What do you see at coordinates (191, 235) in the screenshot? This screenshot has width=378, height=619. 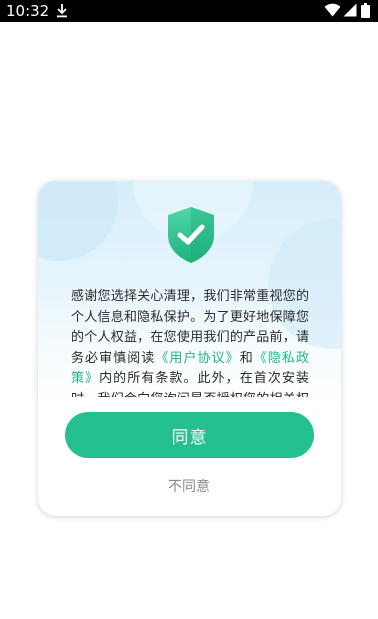 I see `shield-check-icon` at bounding box center [191, 235].